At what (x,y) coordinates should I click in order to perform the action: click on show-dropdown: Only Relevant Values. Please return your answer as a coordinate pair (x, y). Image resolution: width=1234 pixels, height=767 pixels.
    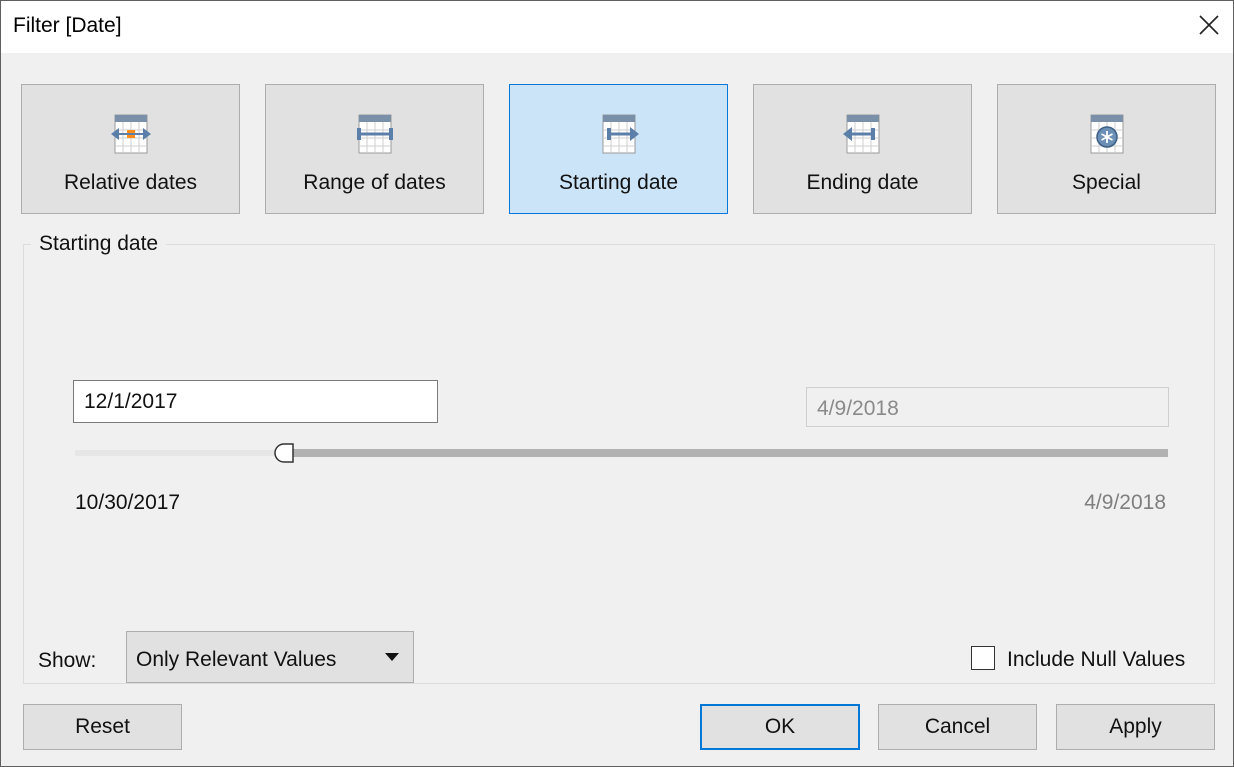
    Looking at the image, I should click on (270, 657).